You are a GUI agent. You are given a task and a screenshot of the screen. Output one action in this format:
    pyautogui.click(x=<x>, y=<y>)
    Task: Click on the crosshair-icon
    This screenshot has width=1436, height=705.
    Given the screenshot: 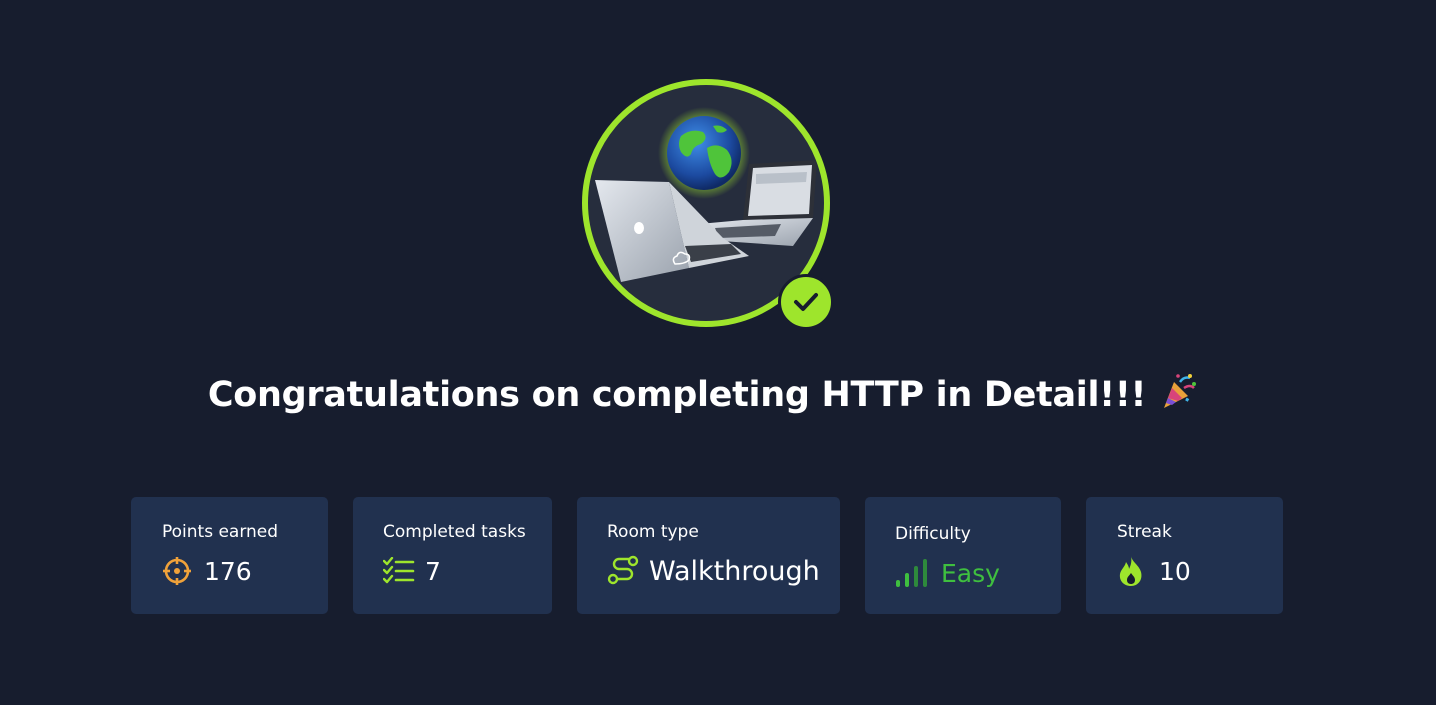 What is the action you would take?
    pyautogui.click(x=178, y=571)
    